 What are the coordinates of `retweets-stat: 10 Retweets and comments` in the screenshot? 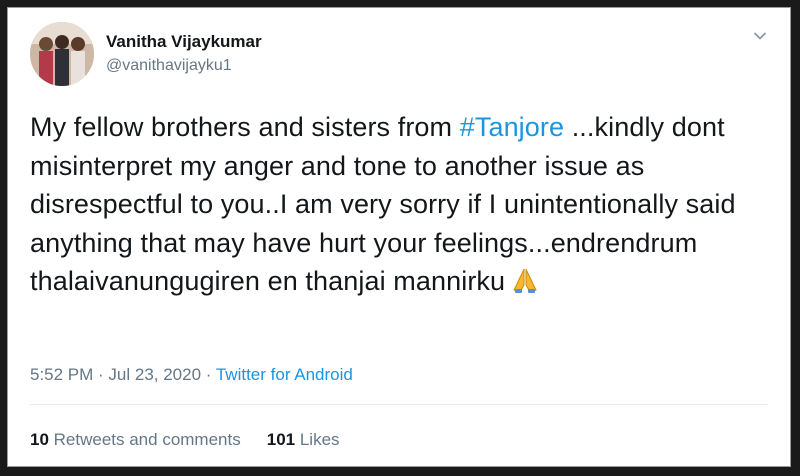 It's located at (135, 440).